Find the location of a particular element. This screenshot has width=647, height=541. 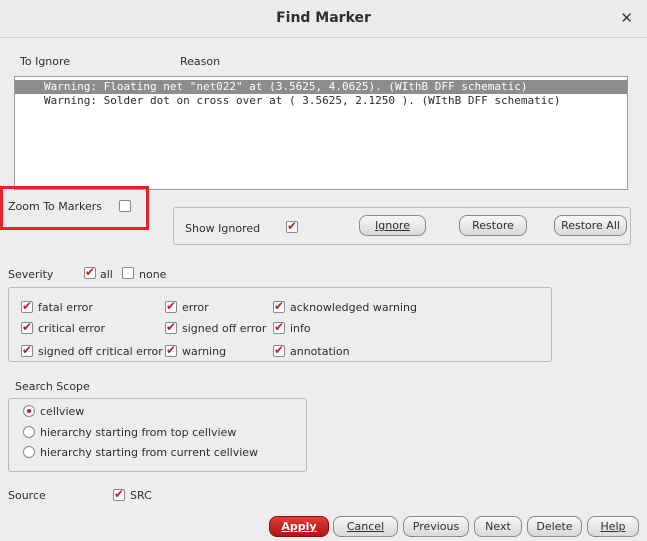

severity-info-checkbox is located at coordinates (279, 327).